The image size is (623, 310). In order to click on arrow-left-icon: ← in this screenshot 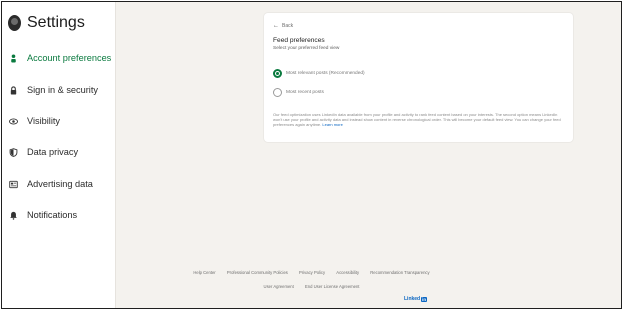, I will do `click(276, 26)`.